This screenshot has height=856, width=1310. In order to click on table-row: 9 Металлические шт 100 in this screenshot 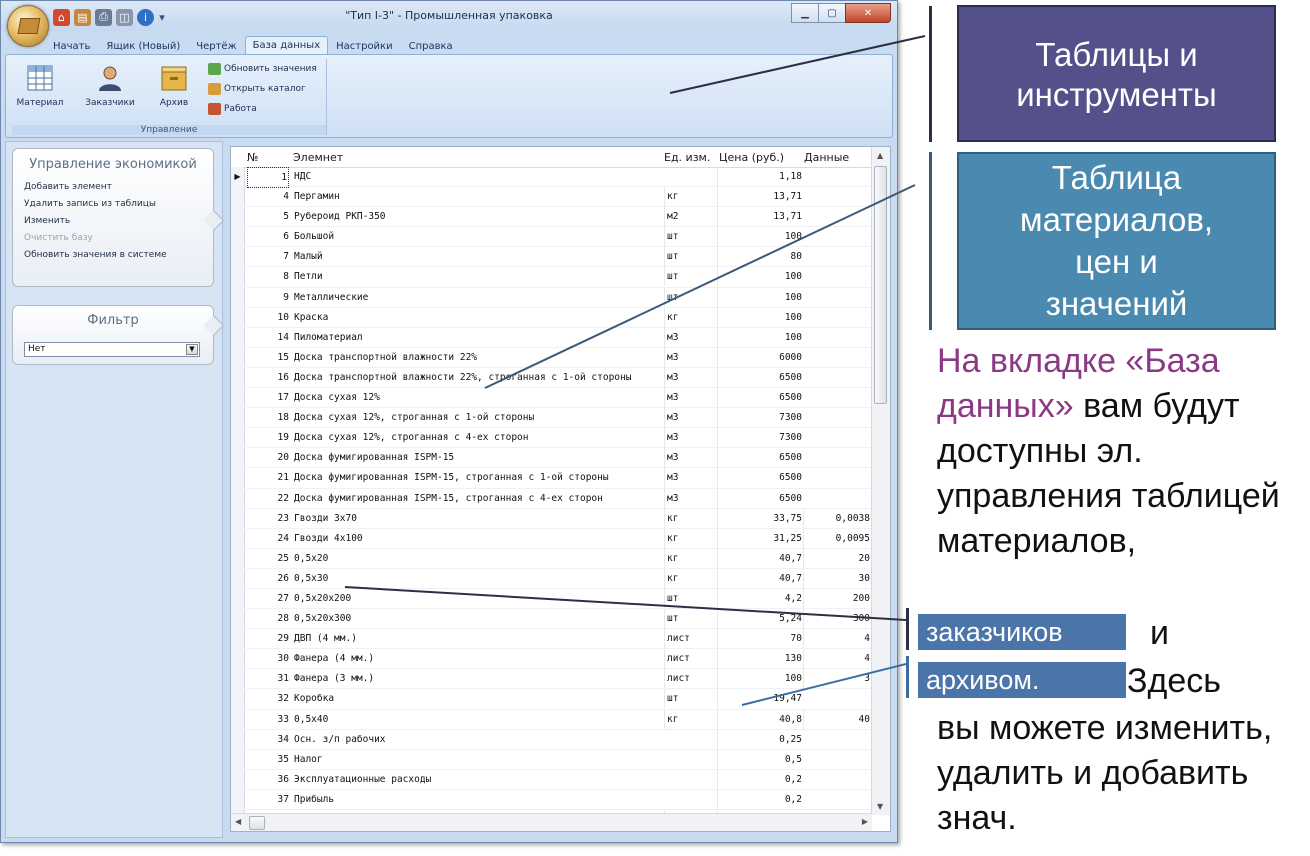, I will do `click(551, 297)`.